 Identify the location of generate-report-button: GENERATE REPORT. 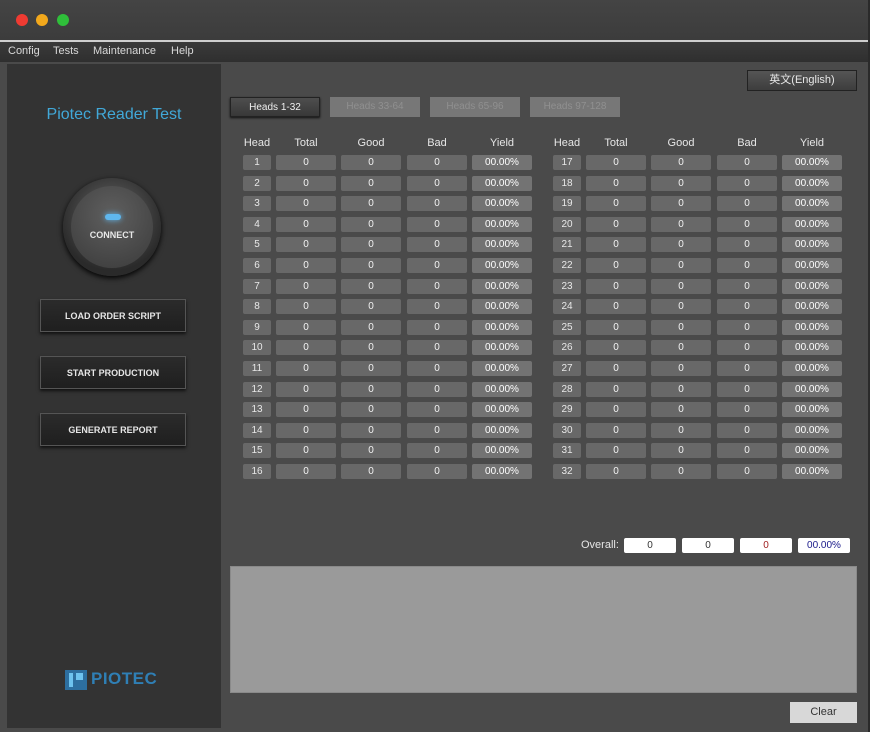
(113, 429).